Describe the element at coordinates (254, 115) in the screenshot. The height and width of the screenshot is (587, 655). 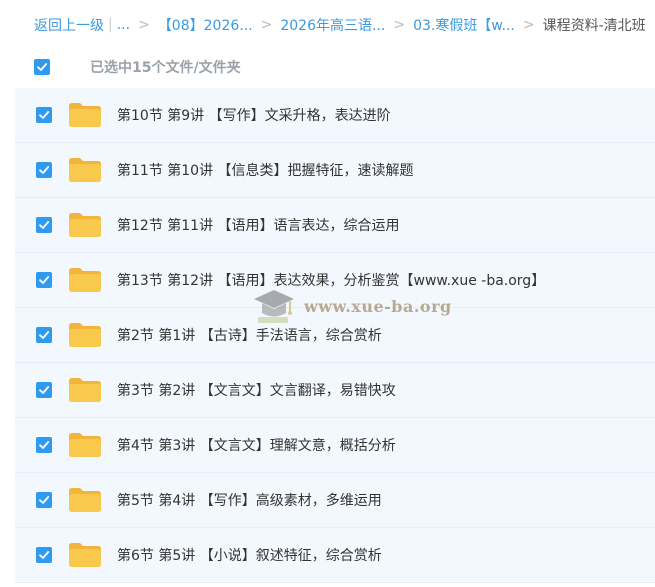
I see `file-name: 第10节 第9讲 【写作】文采升格，表达进阶` at that location.